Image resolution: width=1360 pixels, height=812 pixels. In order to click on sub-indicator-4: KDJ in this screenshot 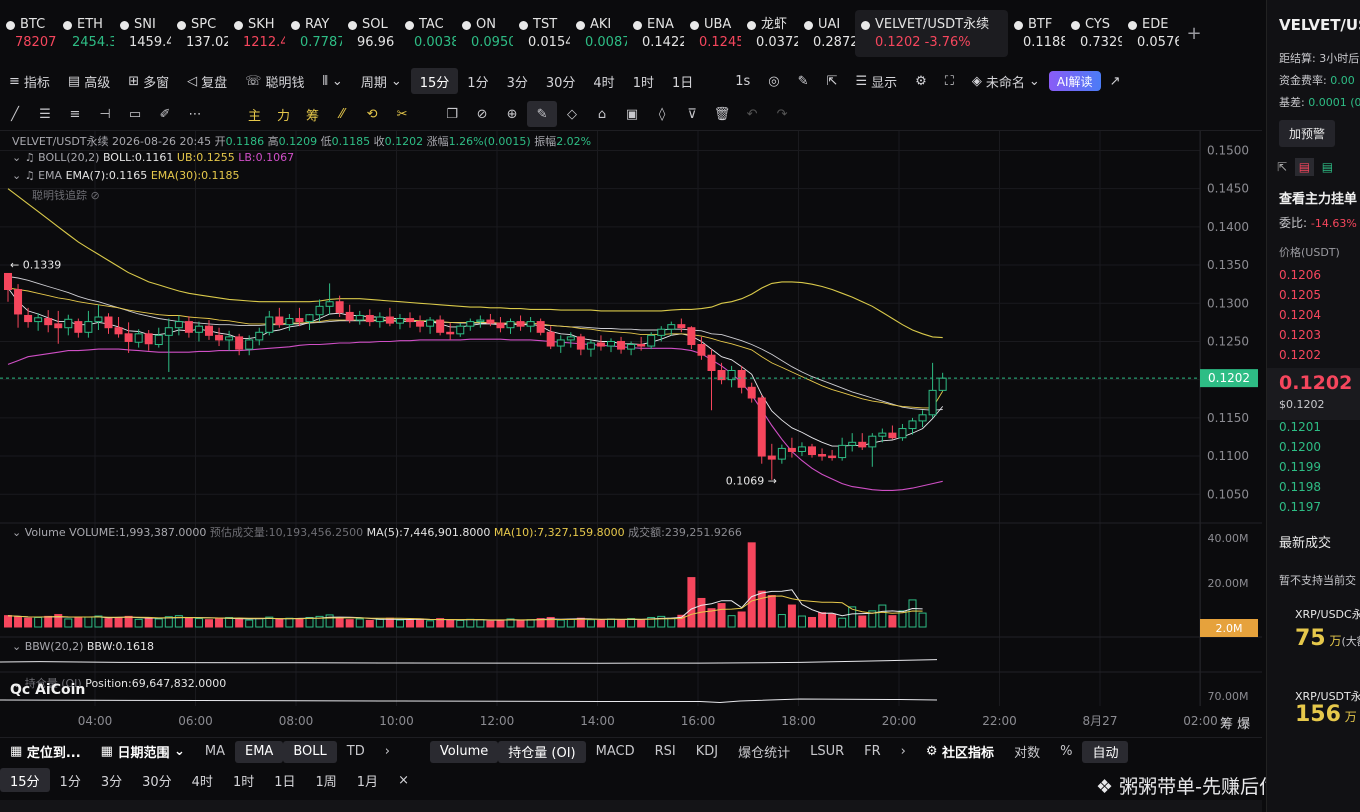, I will do `click(707, 752)`.